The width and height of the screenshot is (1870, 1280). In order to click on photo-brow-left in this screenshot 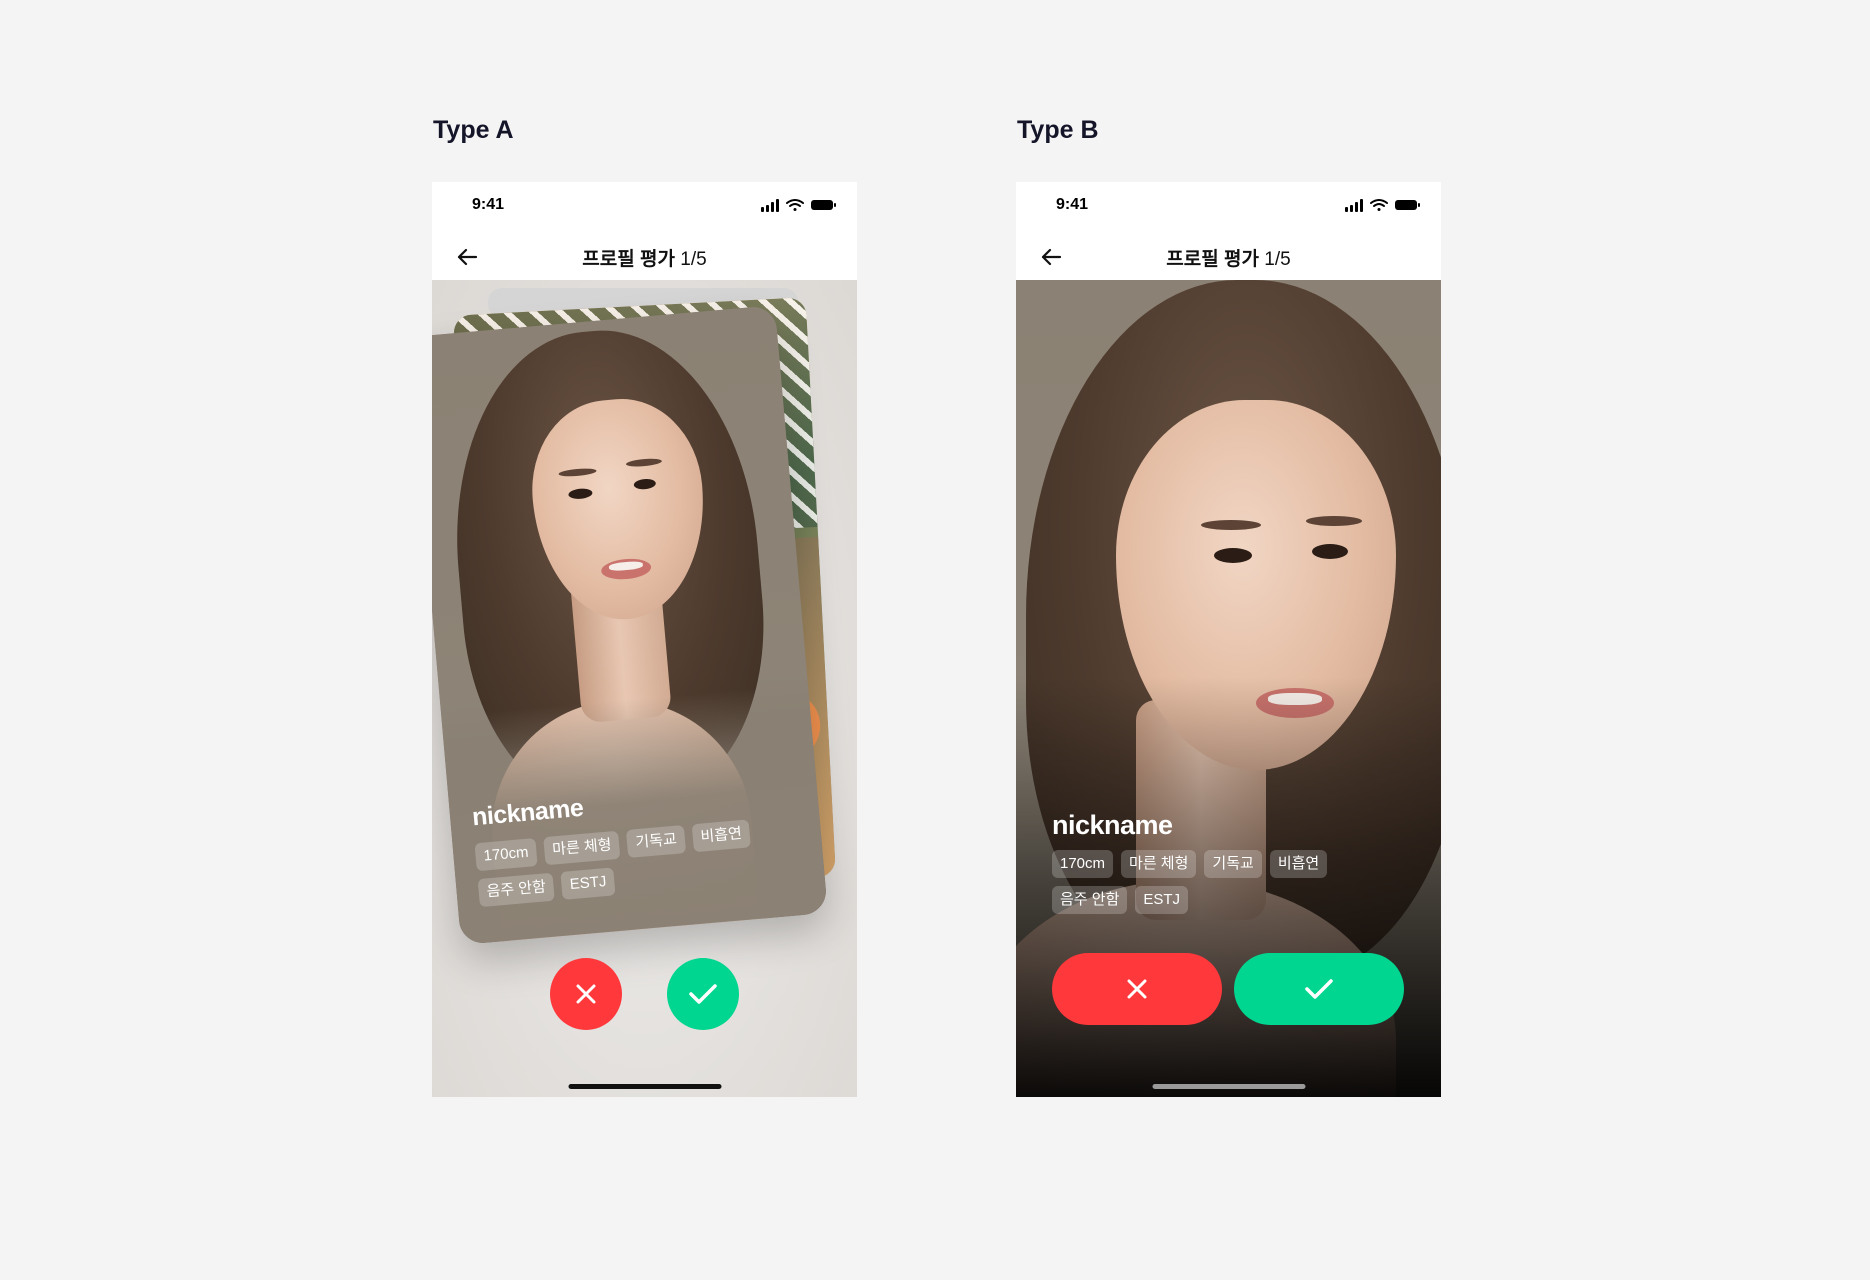, I will do `click(1231, 525)`.